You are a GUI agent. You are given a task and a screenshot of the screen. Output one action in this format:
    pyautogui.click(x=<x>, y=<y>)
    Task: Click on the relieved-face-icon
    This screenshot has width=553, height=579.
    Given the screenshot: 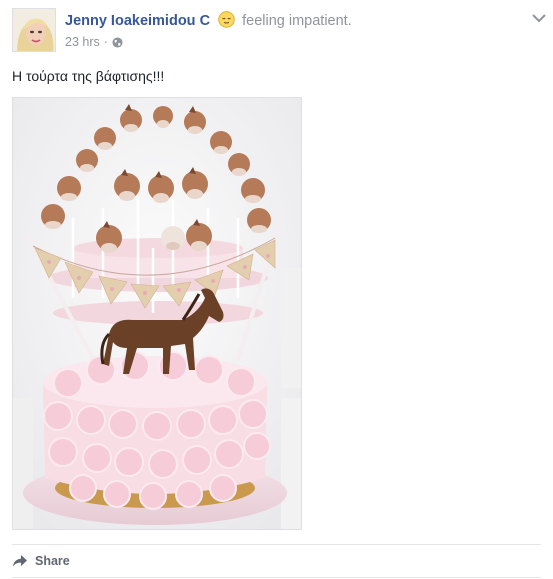 What is the action you would take?
    pyautogui.click(x=226, y=19)
    